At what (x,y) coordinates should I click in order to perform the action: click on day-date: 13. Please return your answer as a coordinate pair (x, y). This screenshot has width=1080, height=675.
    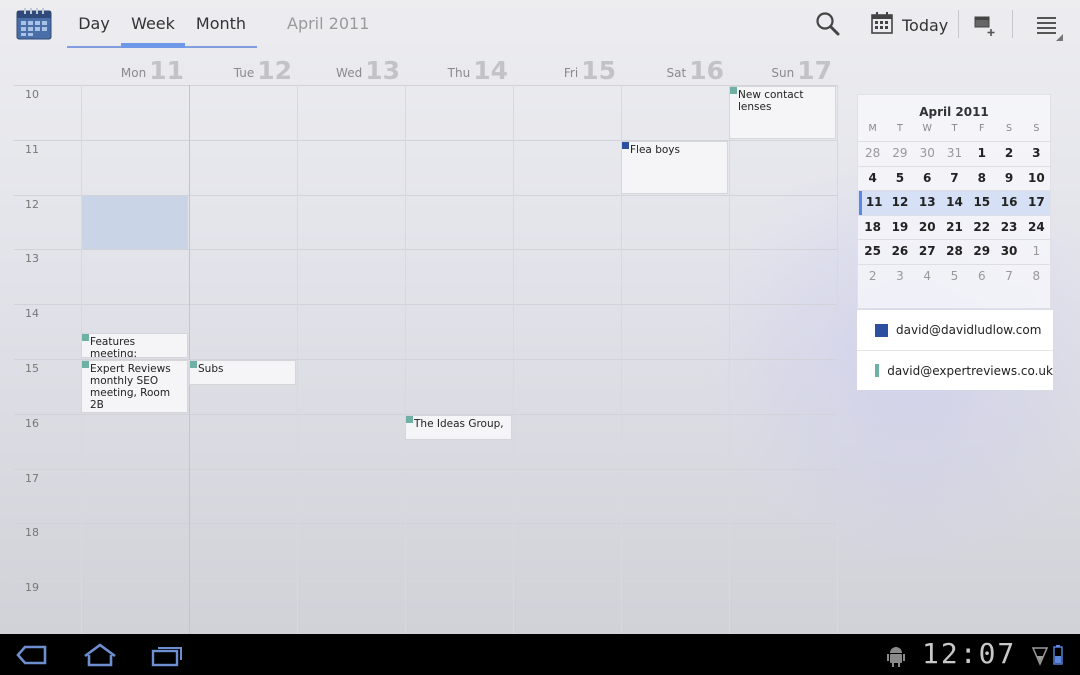
    Looking at the image, I should click on (382, 70).